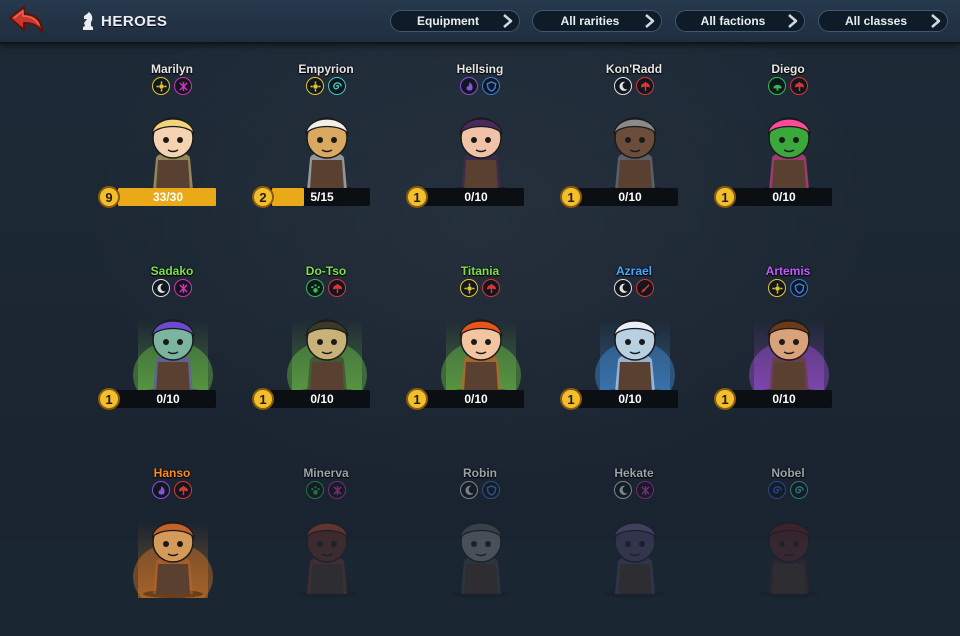  Describe the element at coordinates (480, 473) in the screenshot. I see `hero-name: Robin` at that location.